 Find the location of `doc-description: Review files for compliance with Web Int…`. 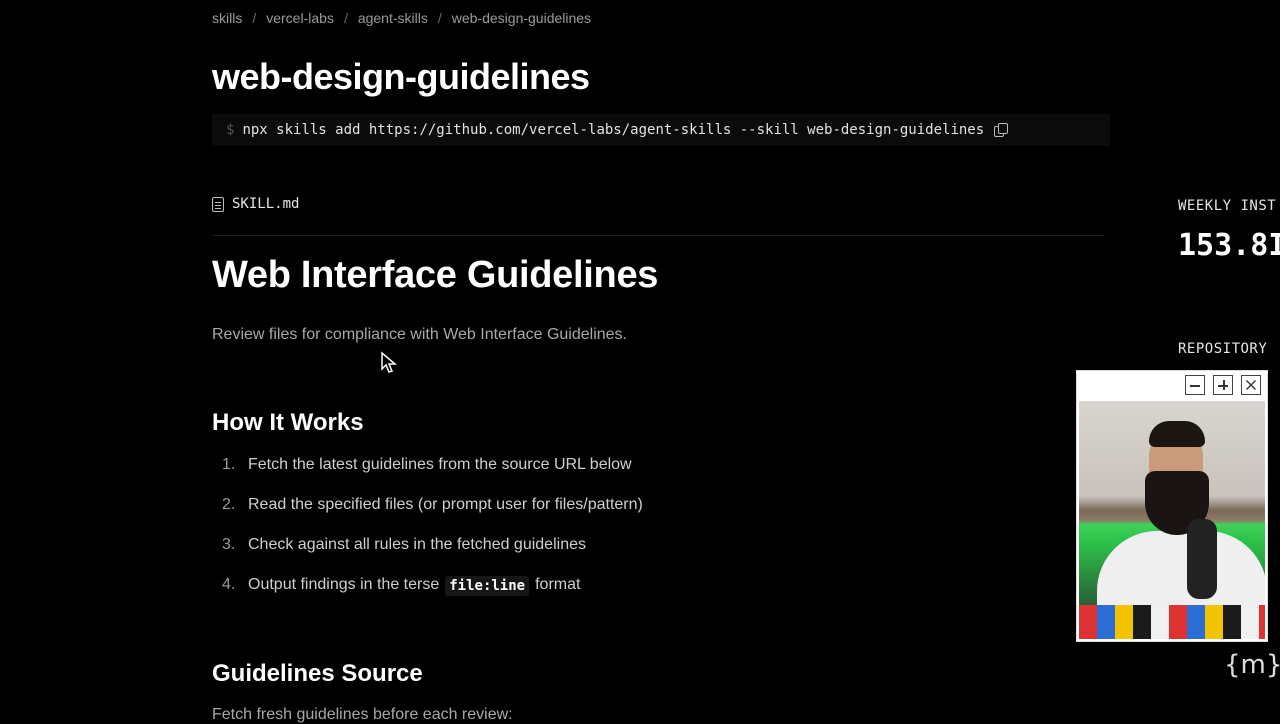

doc-description: Review files for compliance with Web Int… is located at coordinates (419, 334).